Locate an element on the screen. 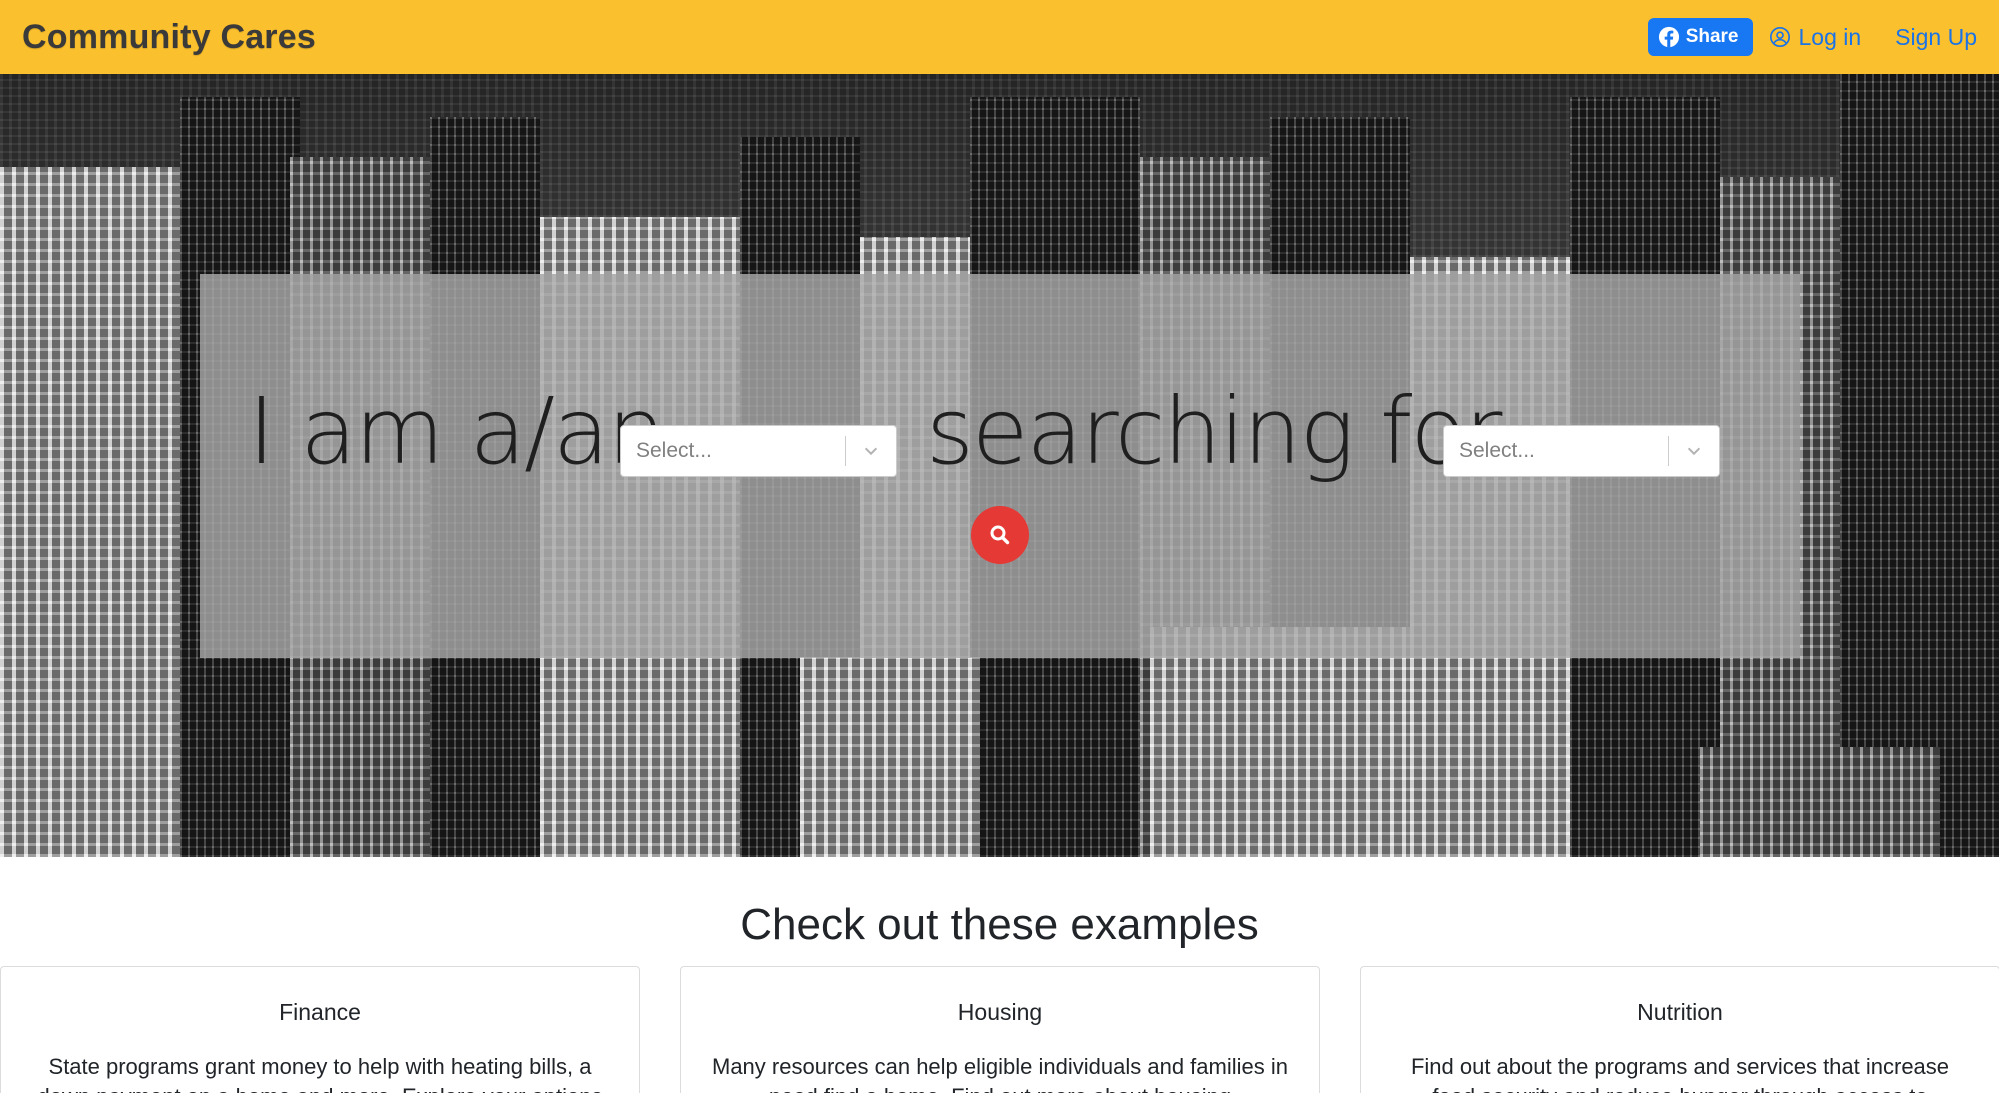 Image resolution: width=1999 pixels, height=1093 pixels. facebook-icon is located at coordinates (1668, 37).